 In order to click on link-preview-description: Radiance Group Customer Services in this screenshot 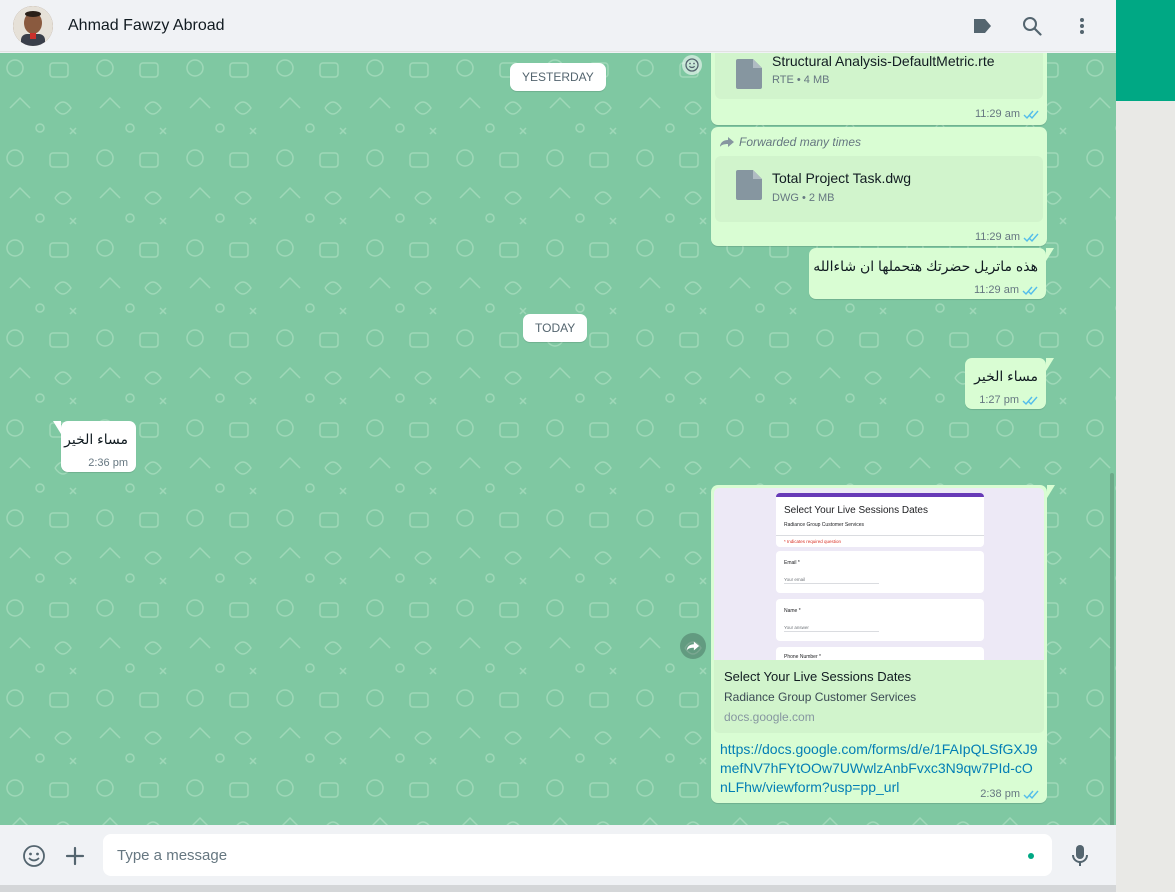, I will do `click(820, 697)`.